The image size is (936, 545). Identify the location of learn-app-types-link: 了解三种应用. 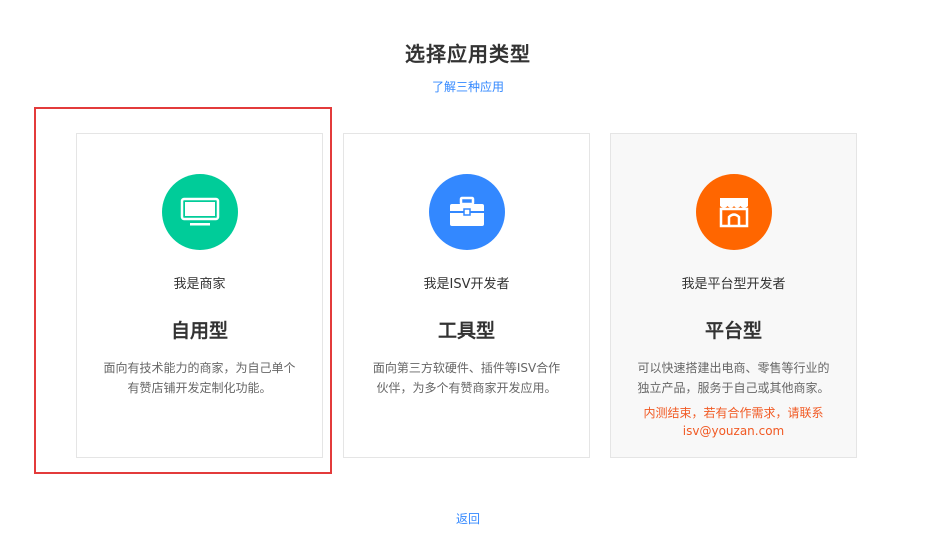
(468, 86).